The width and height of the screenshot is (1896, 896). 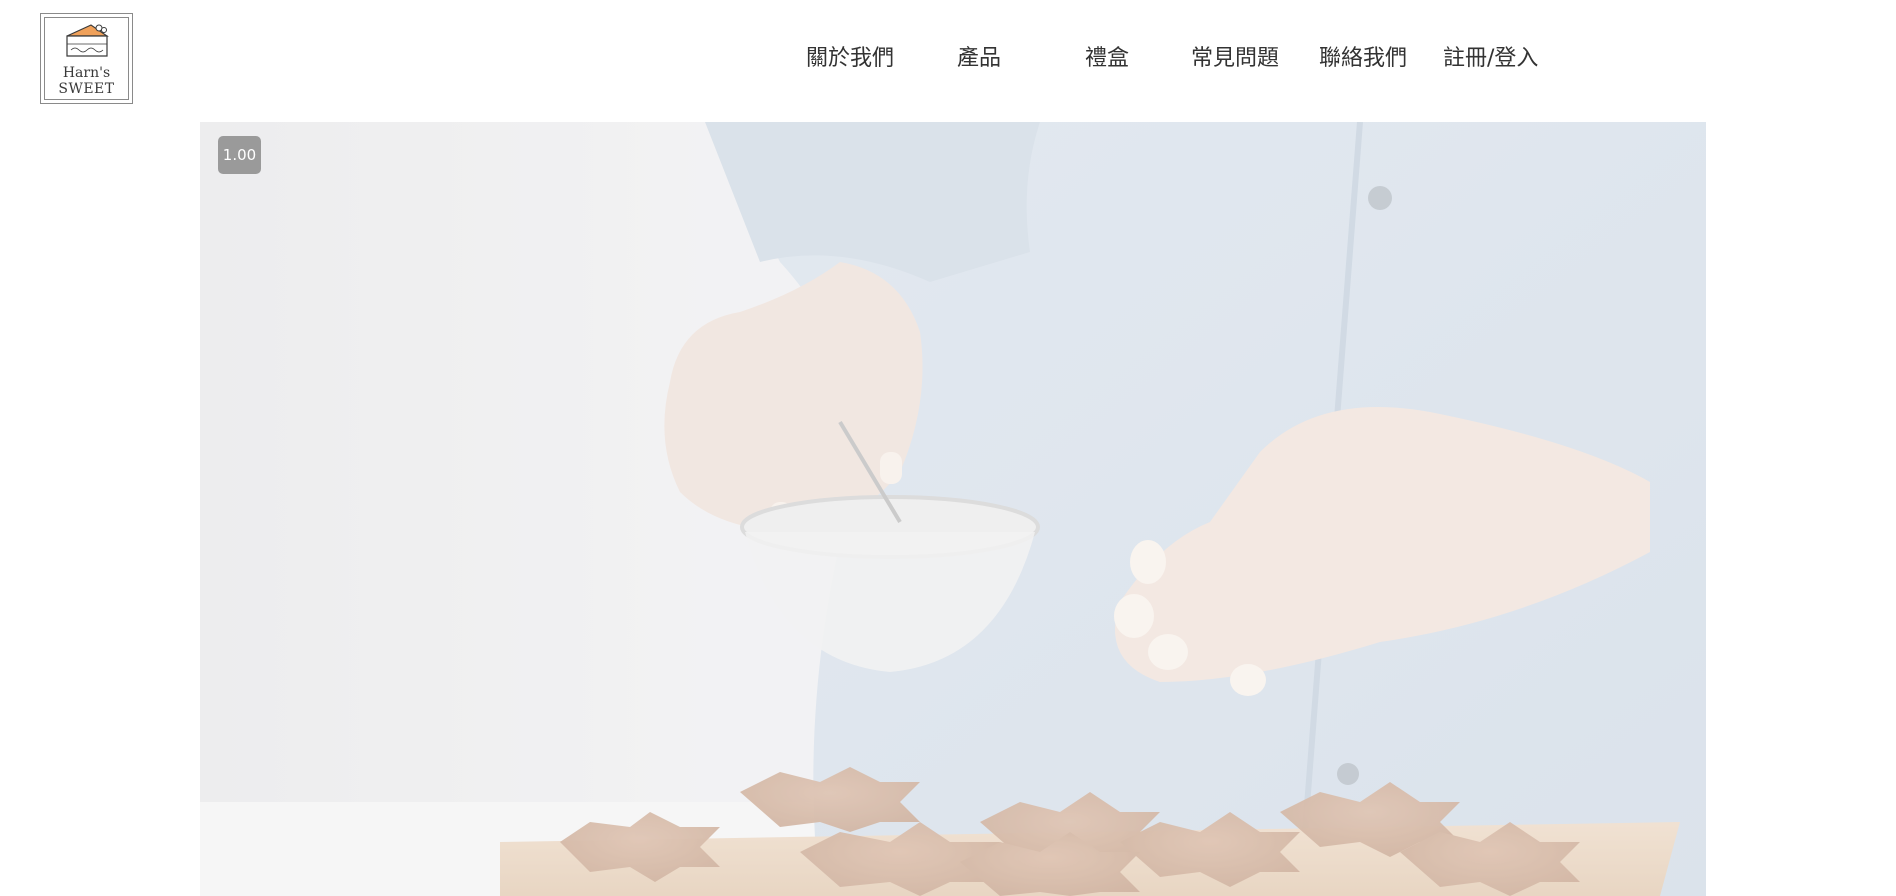 What do you see at coordinates (87, 40) in the screenshot?
I see `cake-slice-icon` at bounding box center [87, 40].